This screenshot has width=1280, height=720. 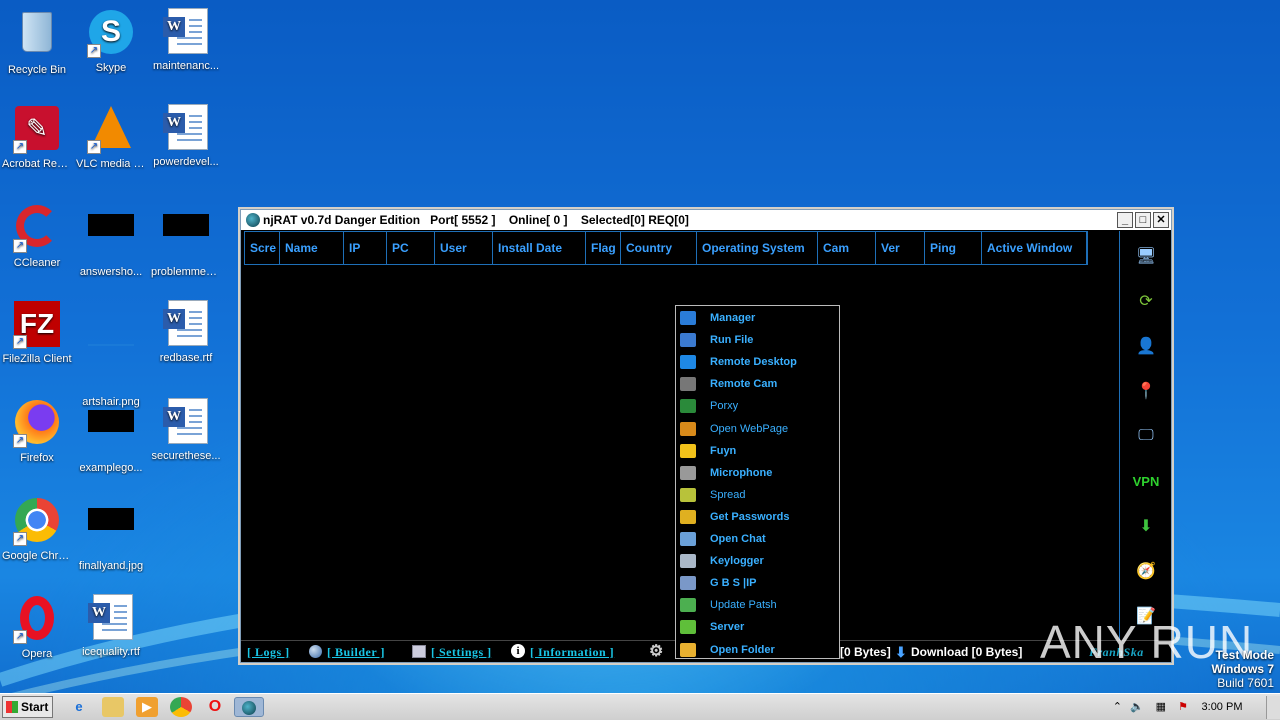 I want to click on show-hidden-icons-icon: ⌃, so click(x=1117, y=707).